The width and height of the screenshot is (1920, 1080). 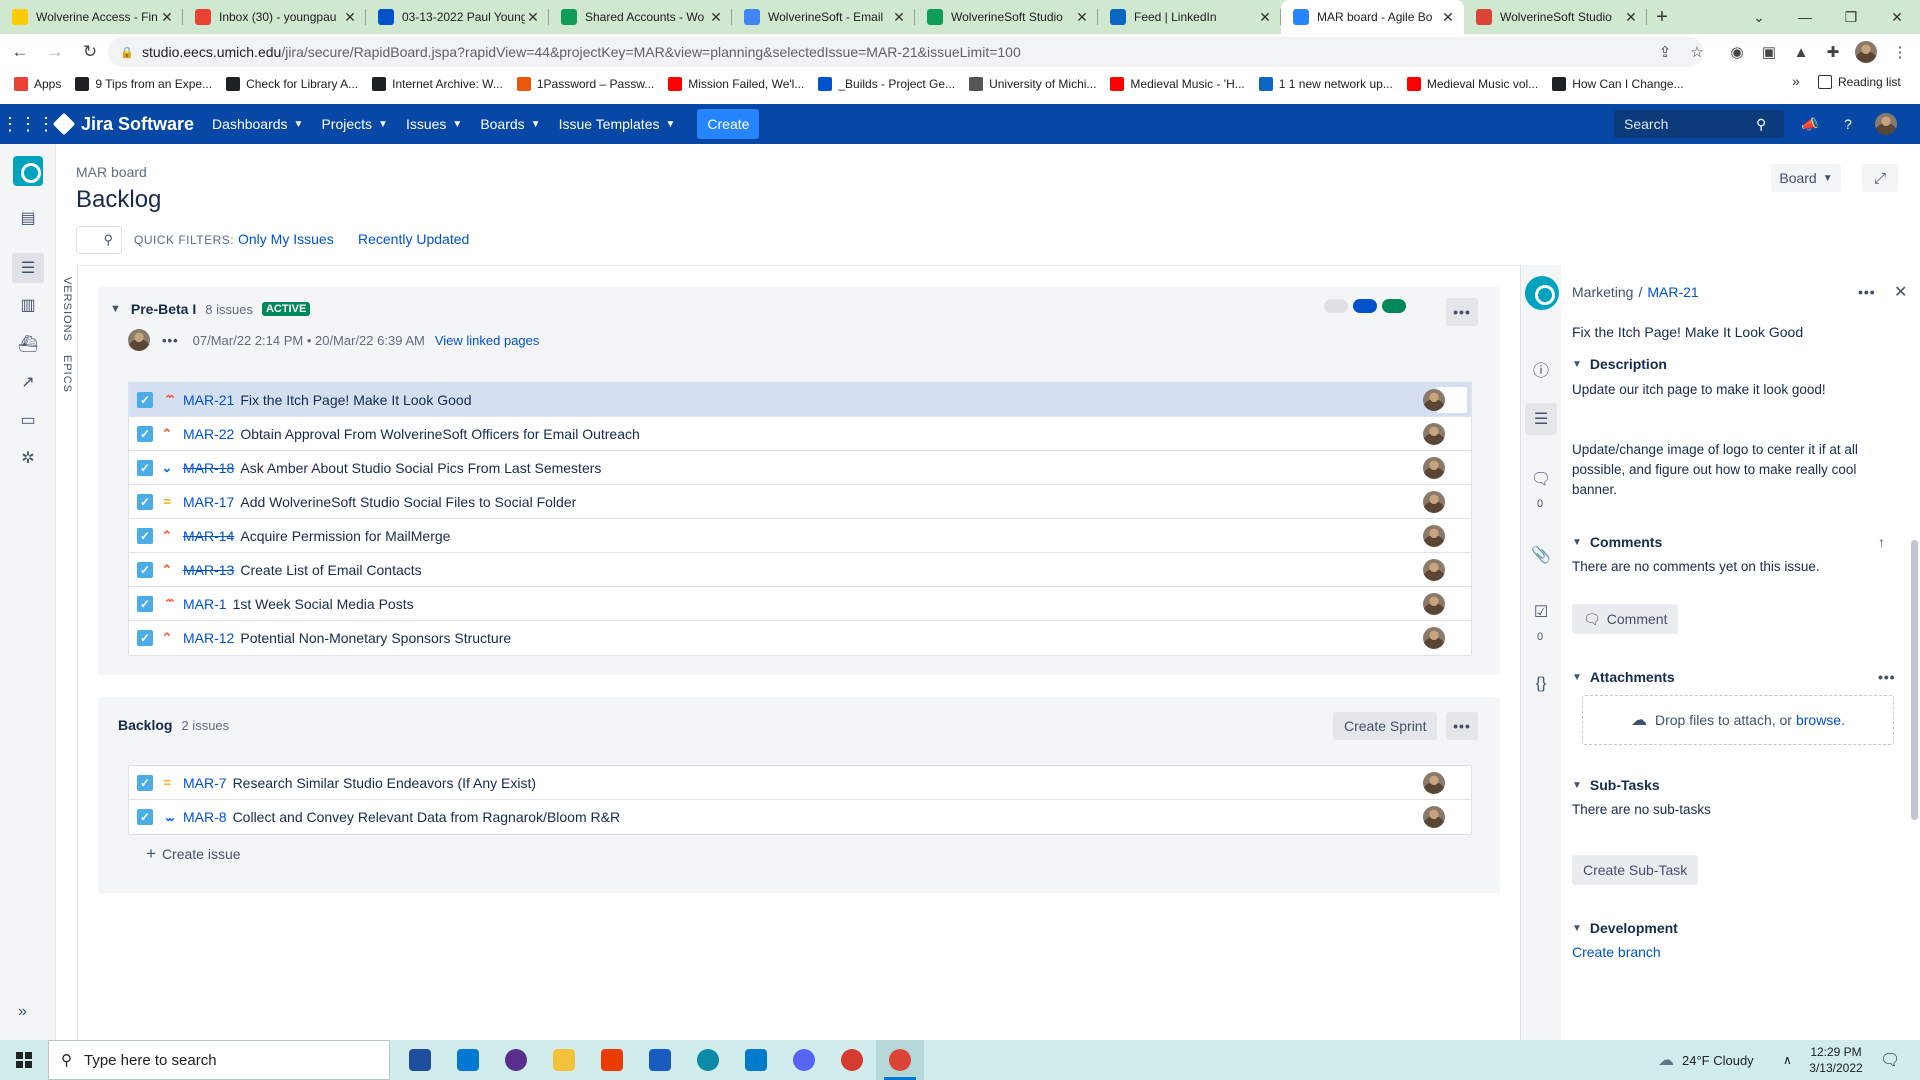 What do you see at coordinates (1914, 680) in the screenshot?
I see `detail-scrollbar` at bounding box center [1914, 680].